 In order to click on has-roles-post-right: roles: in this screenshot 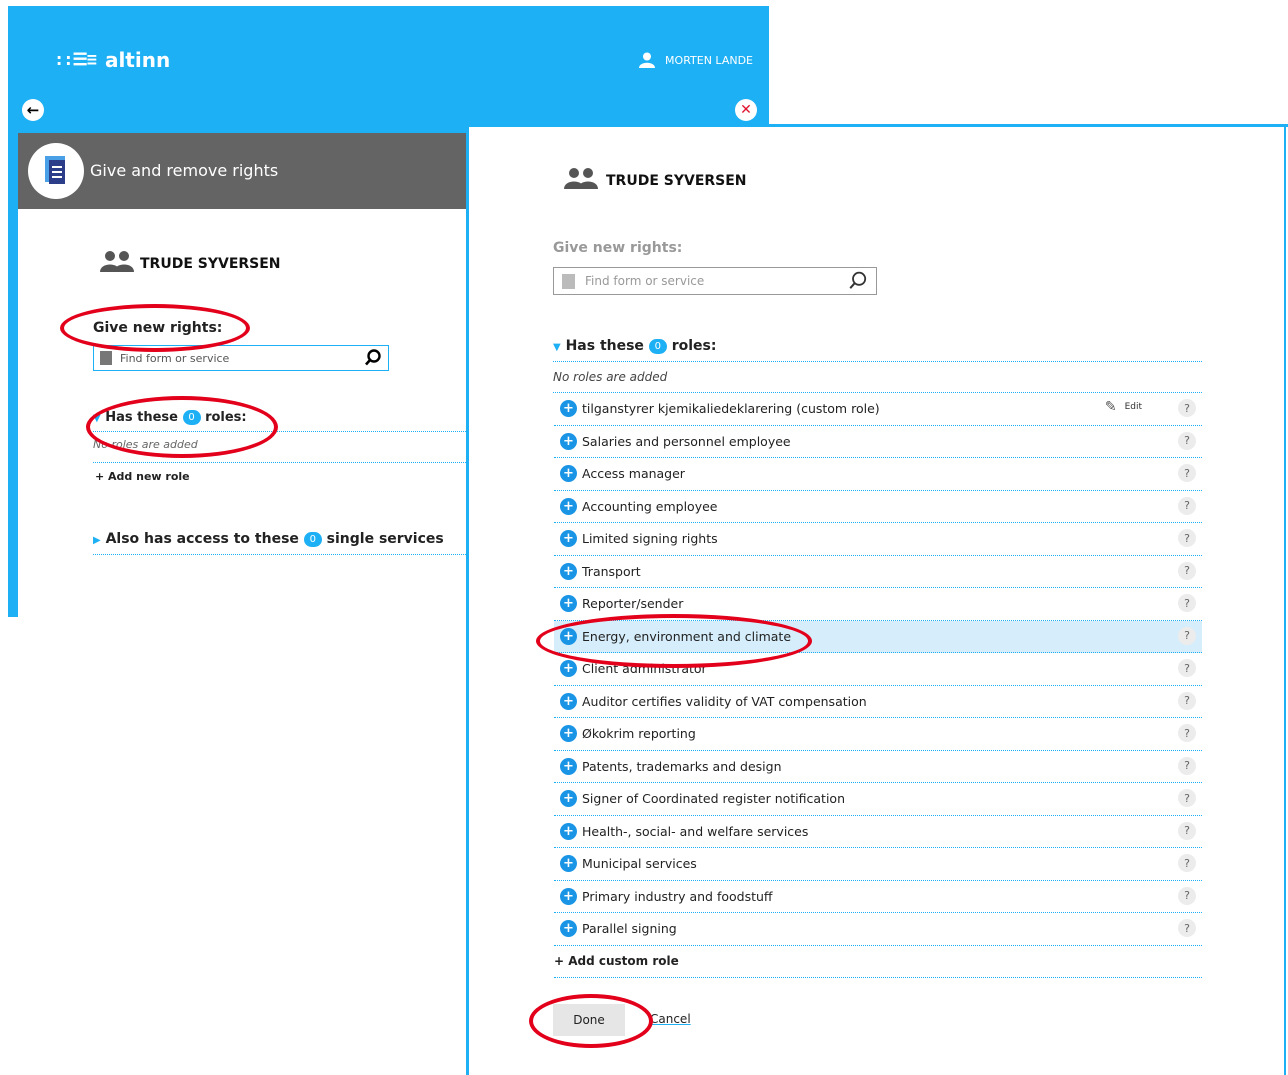, I will do `click(694, 346)`.